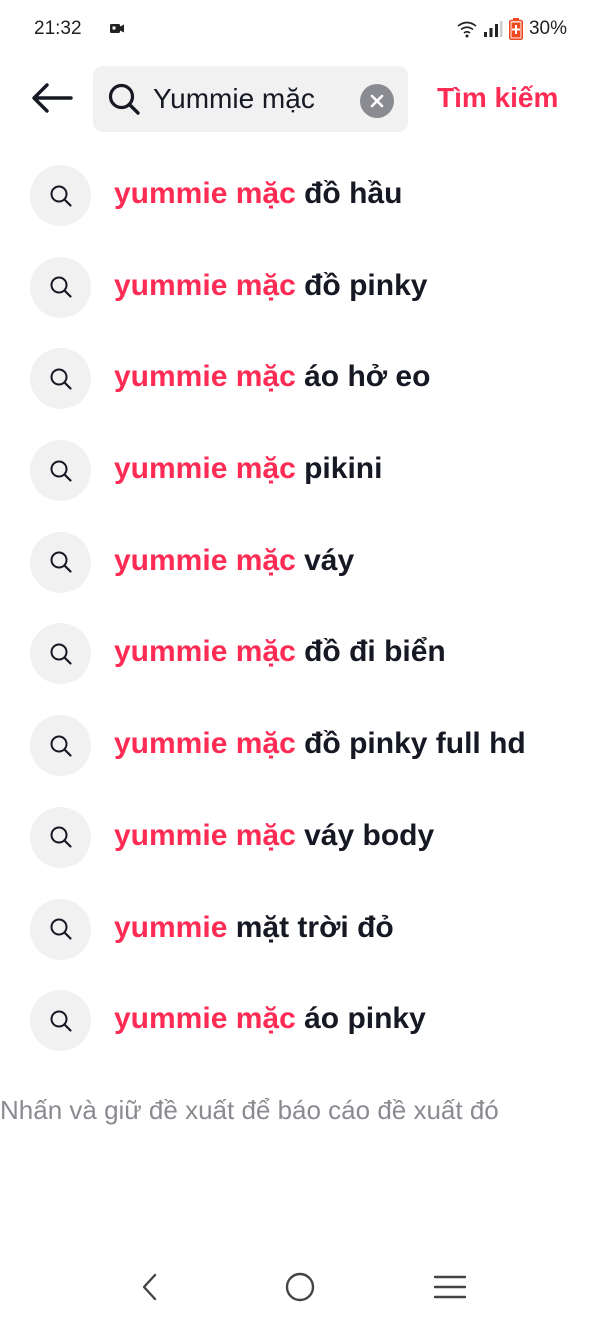 This screenshot has width=600, height=1333. What do you see at coordinates (515, 29) in the screenshot?
I see `battery-icon` at bounding box center [515, 29].